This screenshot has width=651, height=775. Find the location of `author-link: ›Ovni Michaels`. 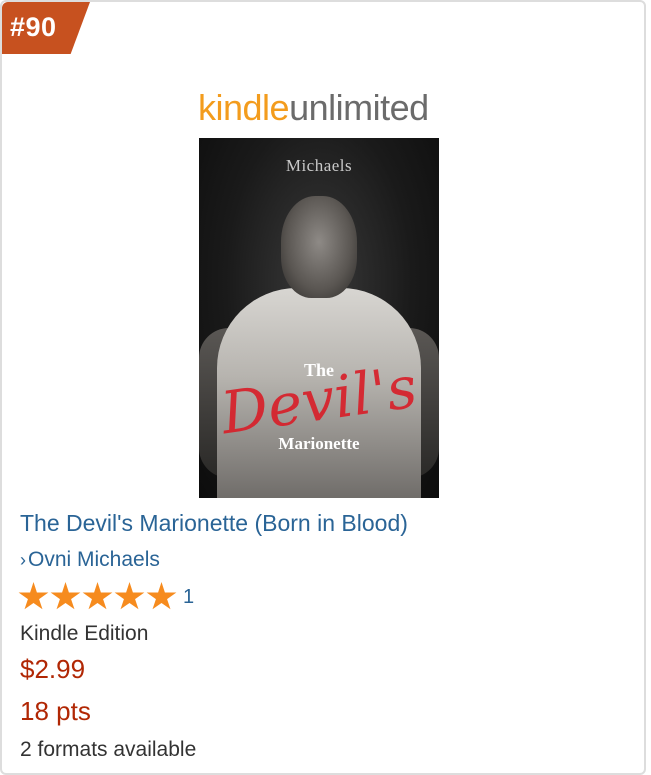

author-link: ›Ovni Michaels is located at coordinates (90, 560).